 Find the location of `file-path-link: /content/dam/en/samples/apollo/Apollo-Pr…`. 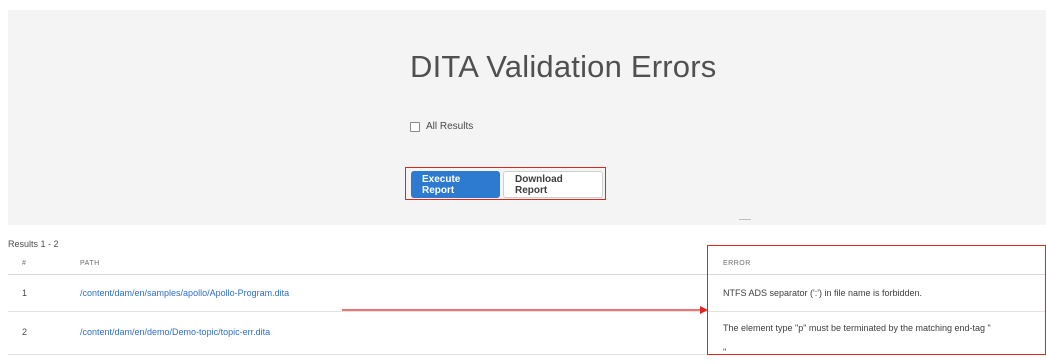

file-path-link: /content/dam/en/samples/apollo/Apollo-Pr… is located at coordinates (184, 293).